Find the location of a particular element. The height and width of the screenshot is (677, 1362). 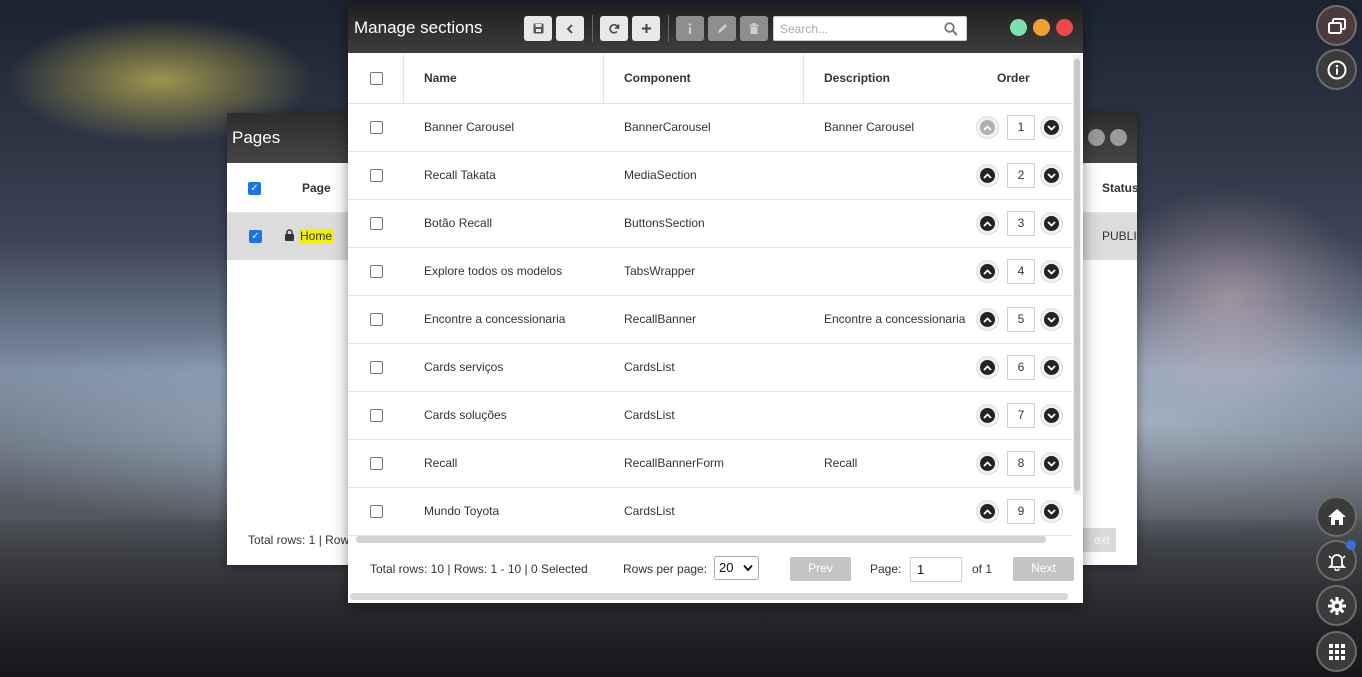

horizontal-scrollbar is located at coordinates (701, 539).